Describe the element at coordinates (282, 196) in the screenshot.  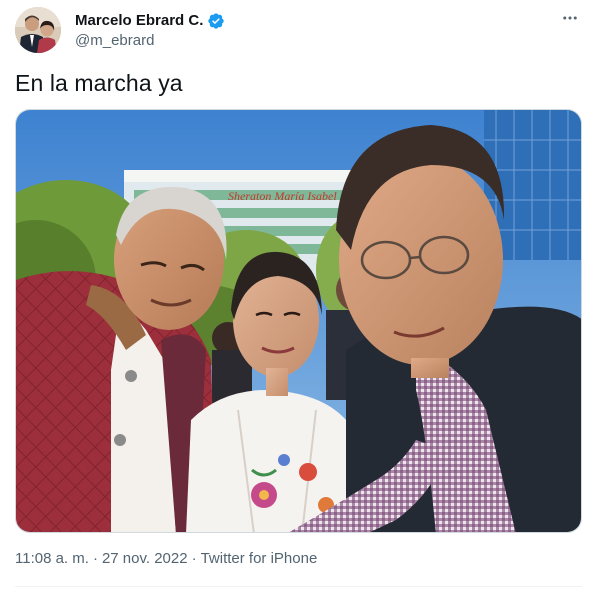
I see `hotel-sign: Sheraton María Isabel` at that location.